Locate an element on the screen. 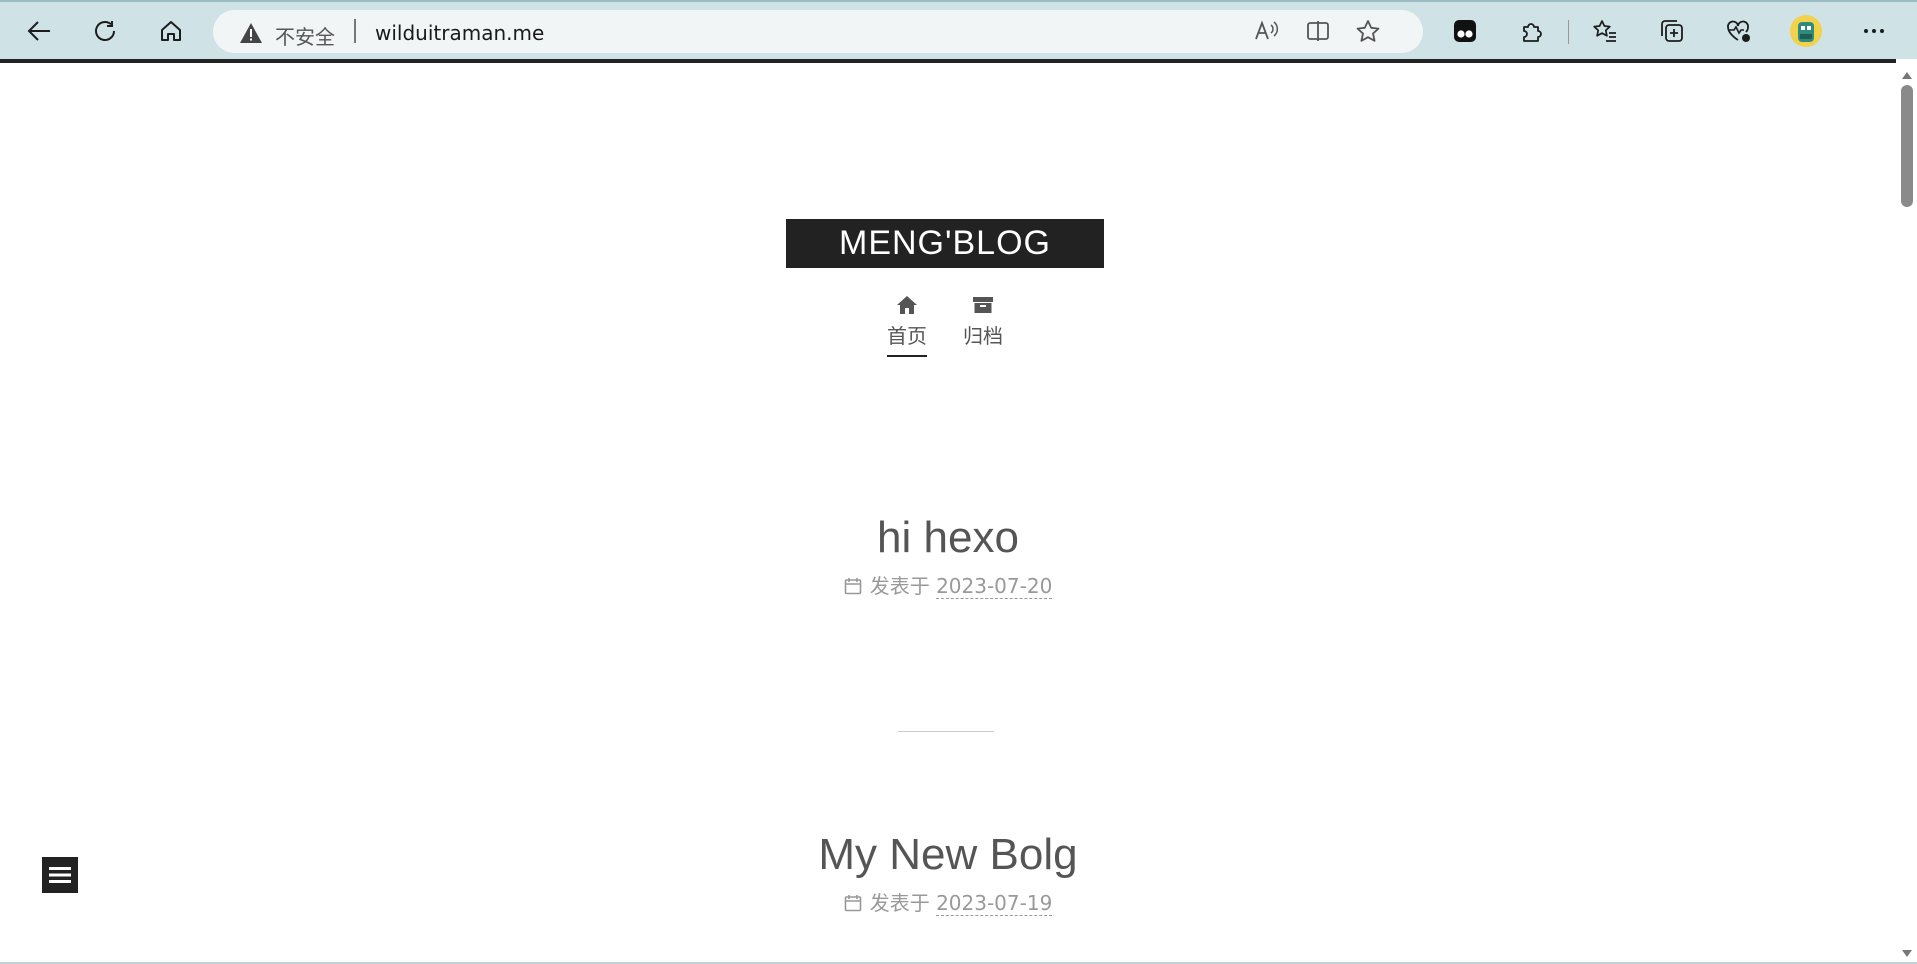 Image resolution: width=1917 pixels, height=964 pixels. menu-item-home: 首页 is located at coordinates (907, 326).